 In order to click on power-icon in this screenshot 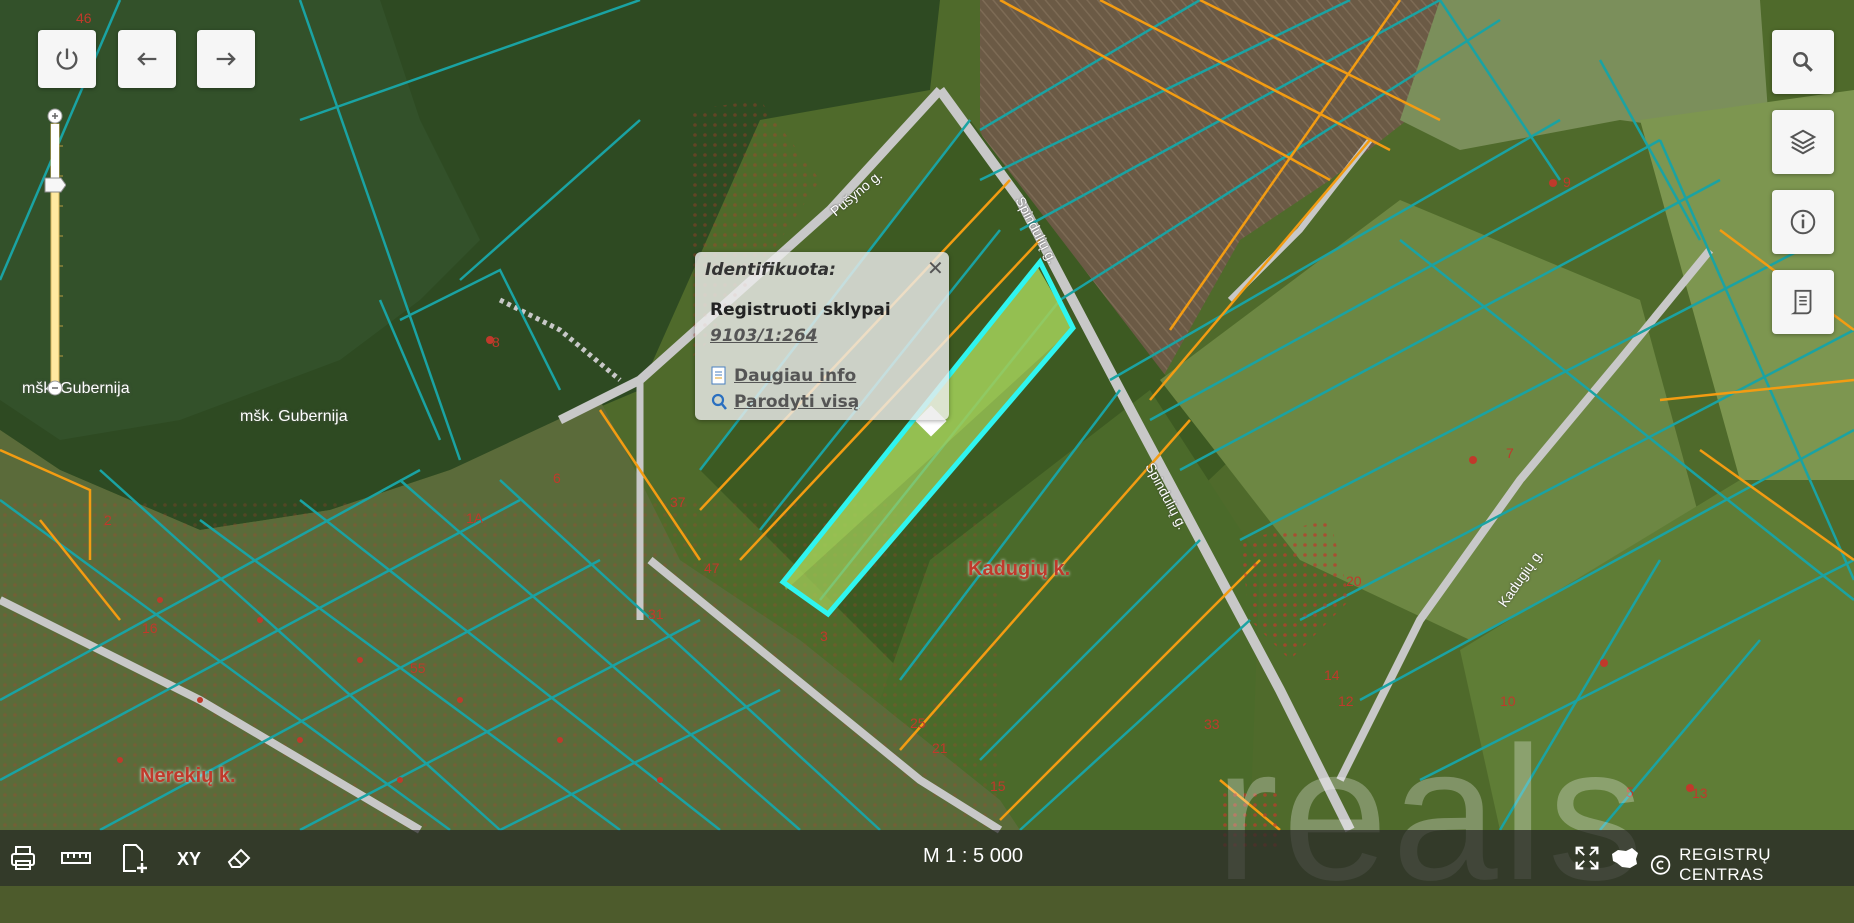, I will do `click(67, 59)`.